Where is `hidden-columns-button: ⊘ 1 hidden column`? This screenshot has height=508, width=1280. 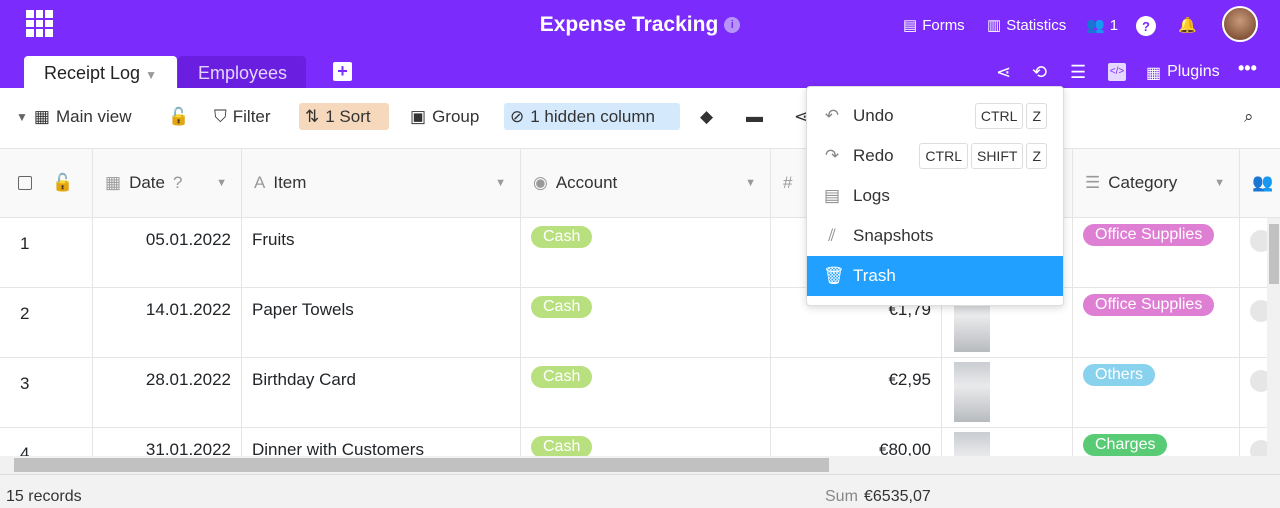 hidden-columns-button: ⊘ 1 hidden column is located at coordinates (592, 116).